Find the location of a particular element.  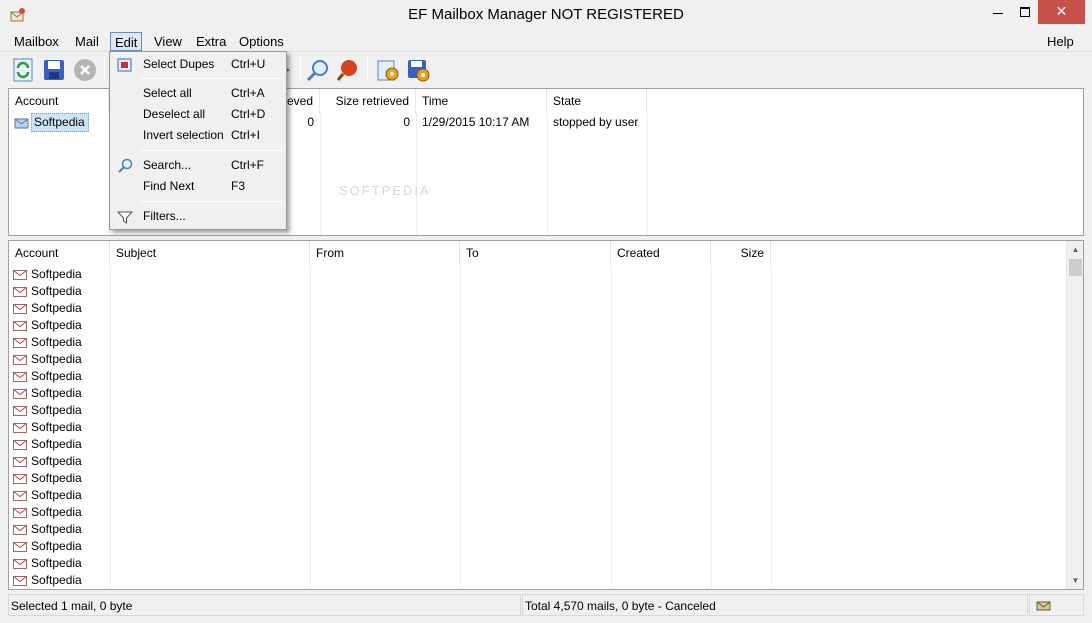

vertical-scrollbar: ▲ ▼ is located at coordinates (1074, 415).